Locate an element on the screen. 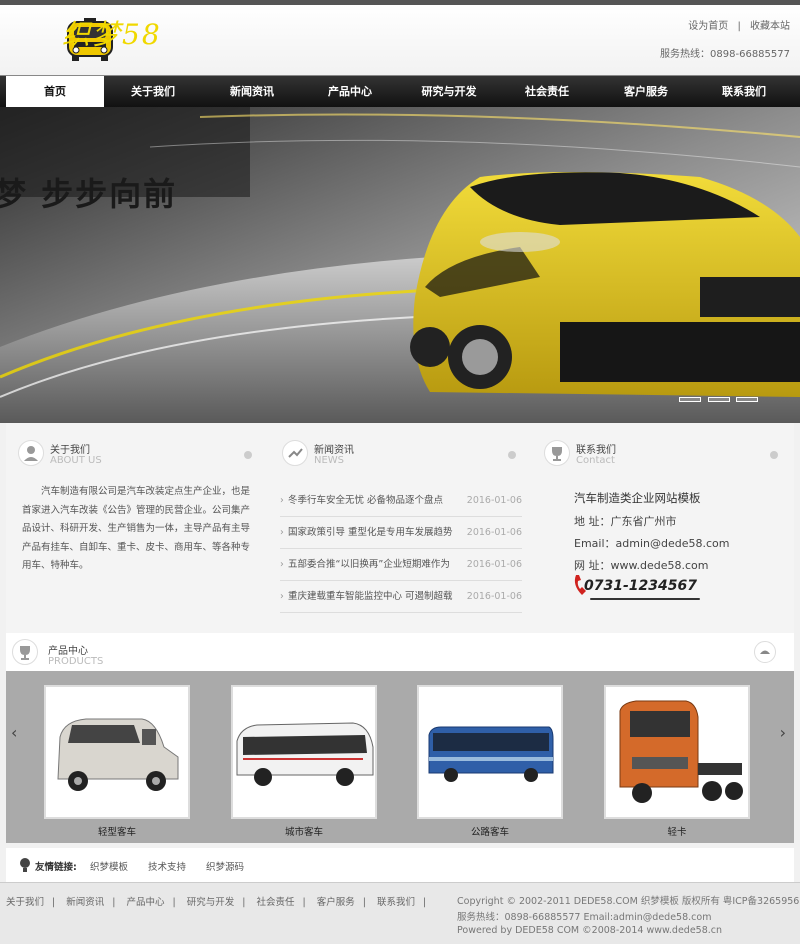 This screenshot has height=944, width=800. news-item: › 国家政策引导 重型化是专用车发展趋势 2016-01-06 is located at coordinates (401, 533).